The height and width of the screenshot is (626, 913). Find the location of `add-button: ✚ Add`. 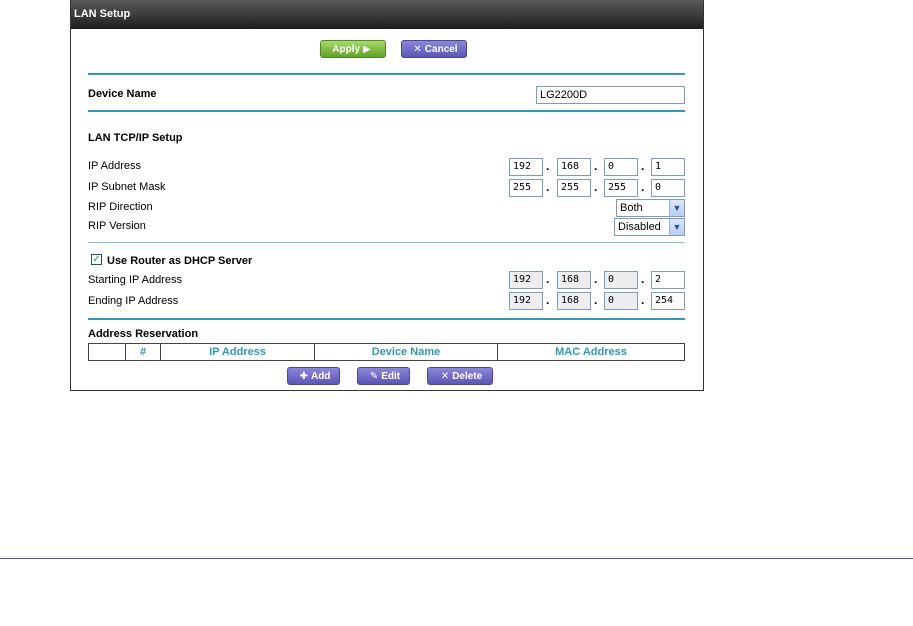

add-button: ✚ Add is located at coordinates (313, 376).